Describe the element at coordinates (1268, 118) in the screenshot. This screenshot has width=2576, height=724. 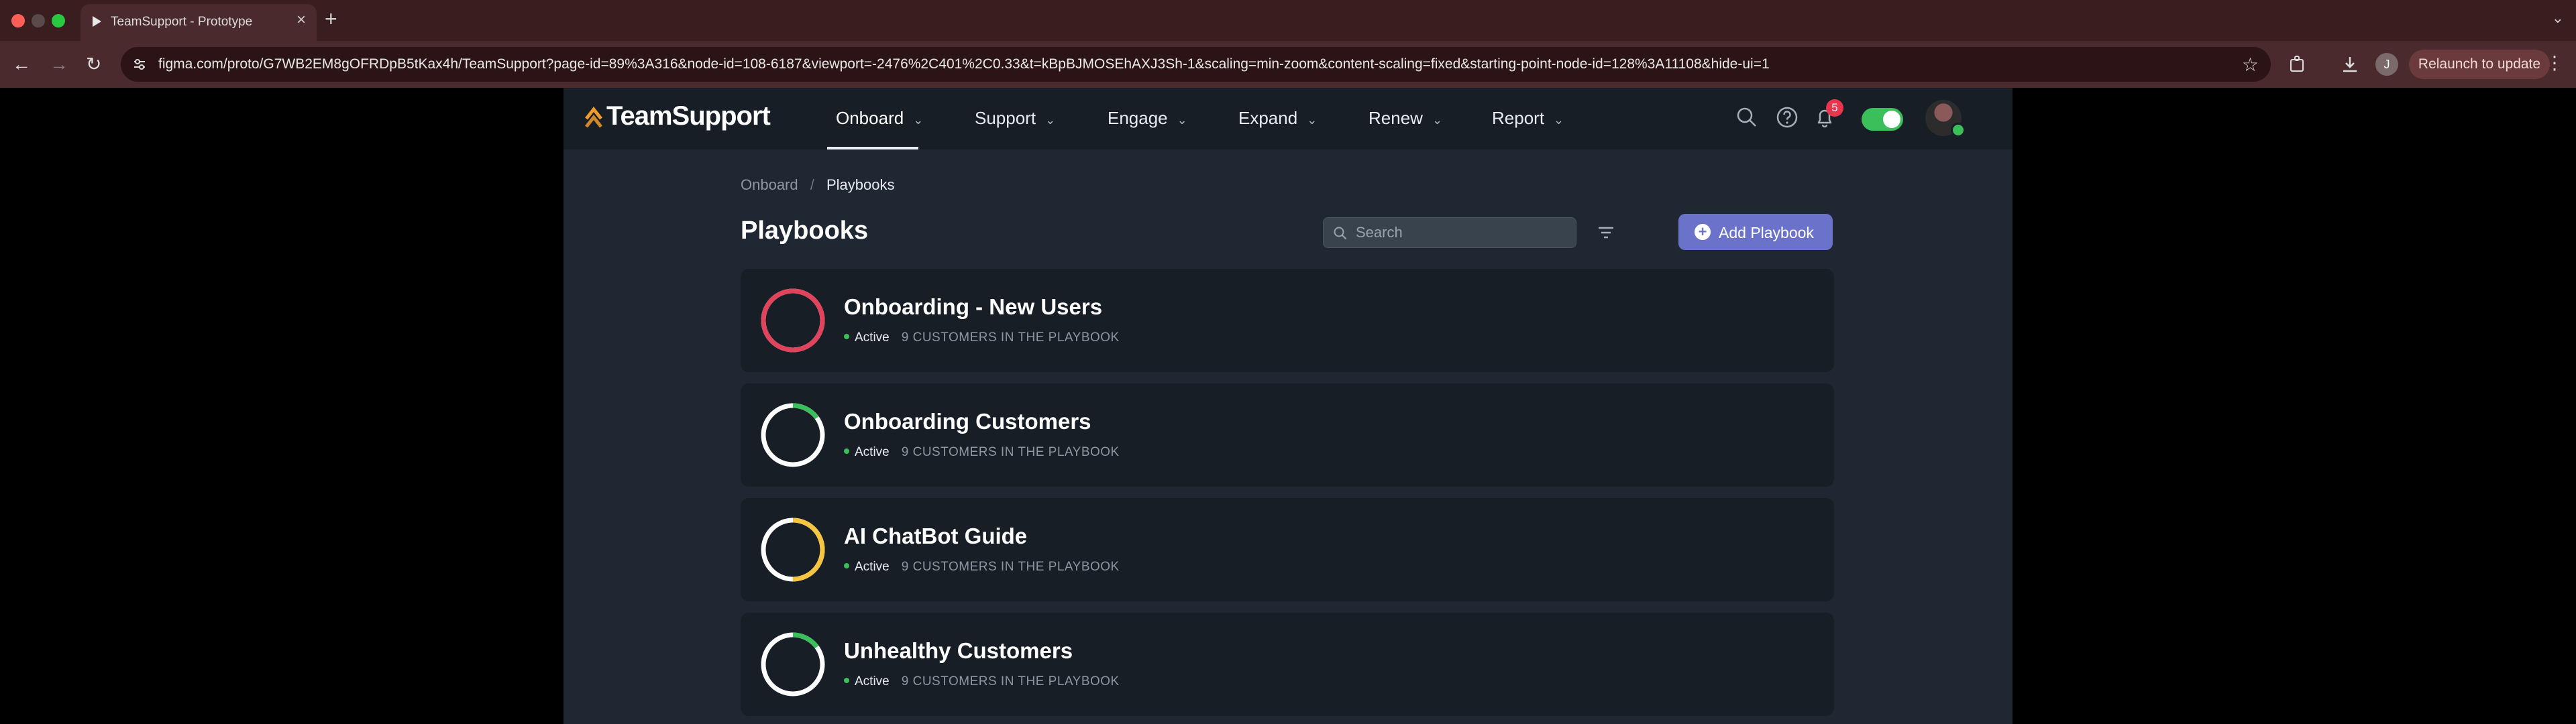
I see `nav-label: Expand` at that location.